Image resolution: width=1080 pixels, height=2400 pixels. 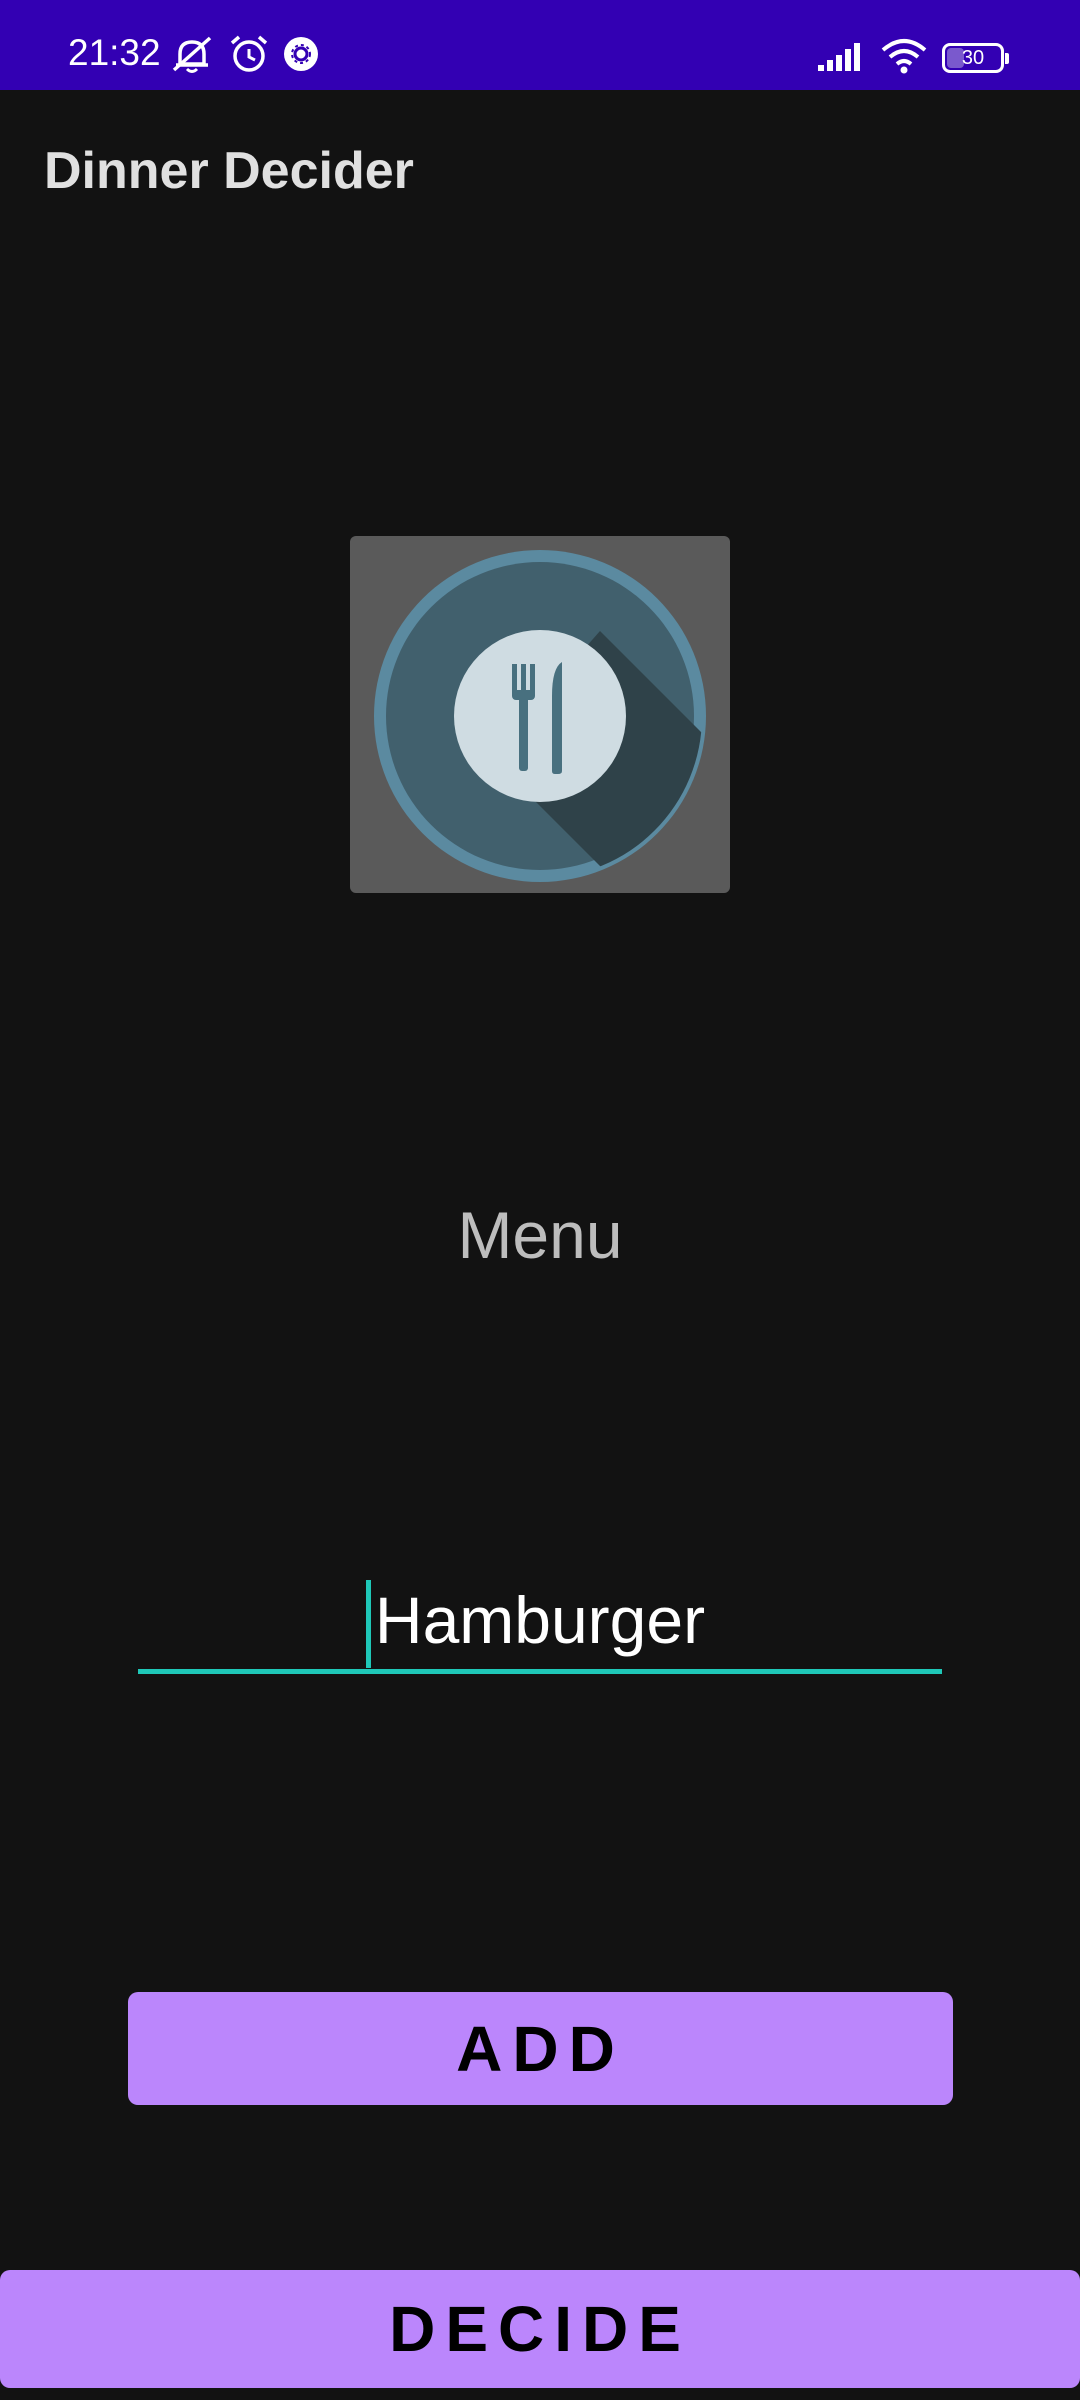 I want to click on dinner-image, so click(x=540, y=714).